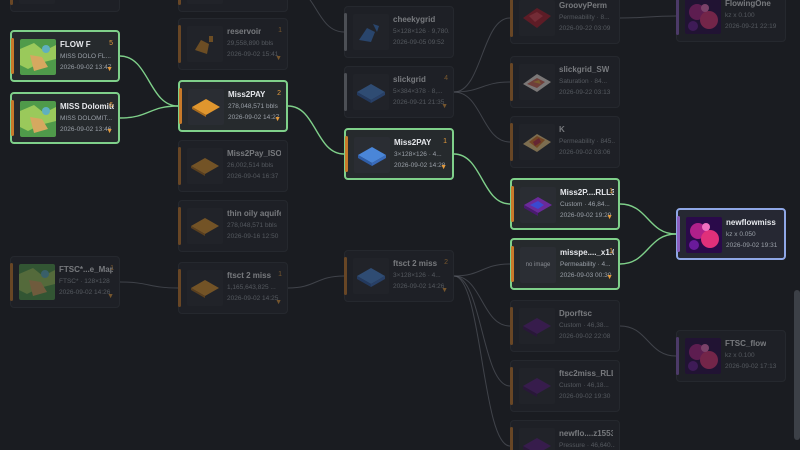 This screenshot has height=450, width=800. I want to click on node-date: 2026-09-02 19:29, so click(586, 215).